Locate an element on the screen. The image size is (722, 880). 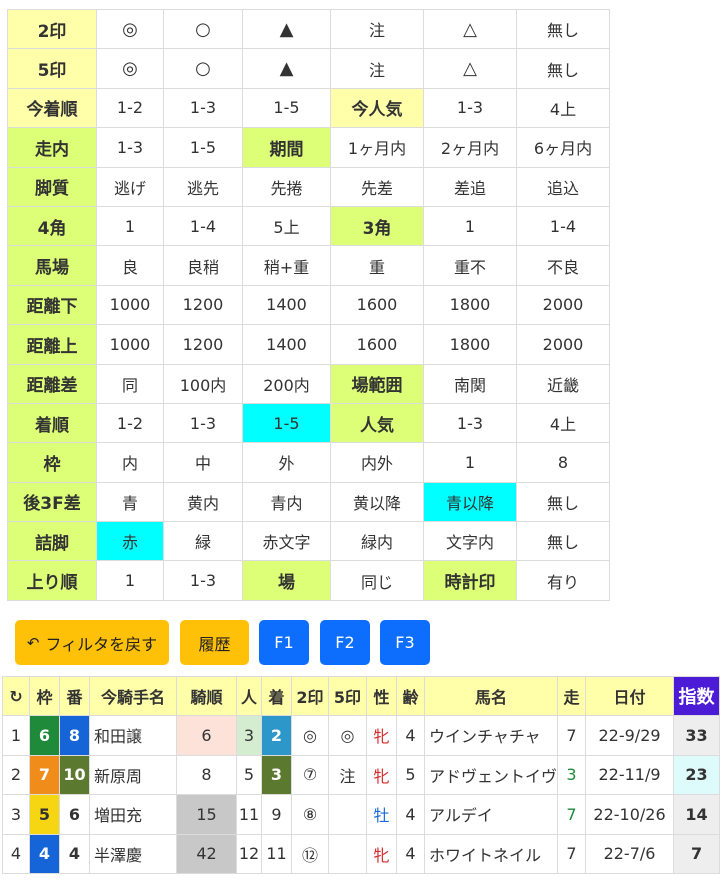
filter-option: 5上 is located at coordinates (286, 226).